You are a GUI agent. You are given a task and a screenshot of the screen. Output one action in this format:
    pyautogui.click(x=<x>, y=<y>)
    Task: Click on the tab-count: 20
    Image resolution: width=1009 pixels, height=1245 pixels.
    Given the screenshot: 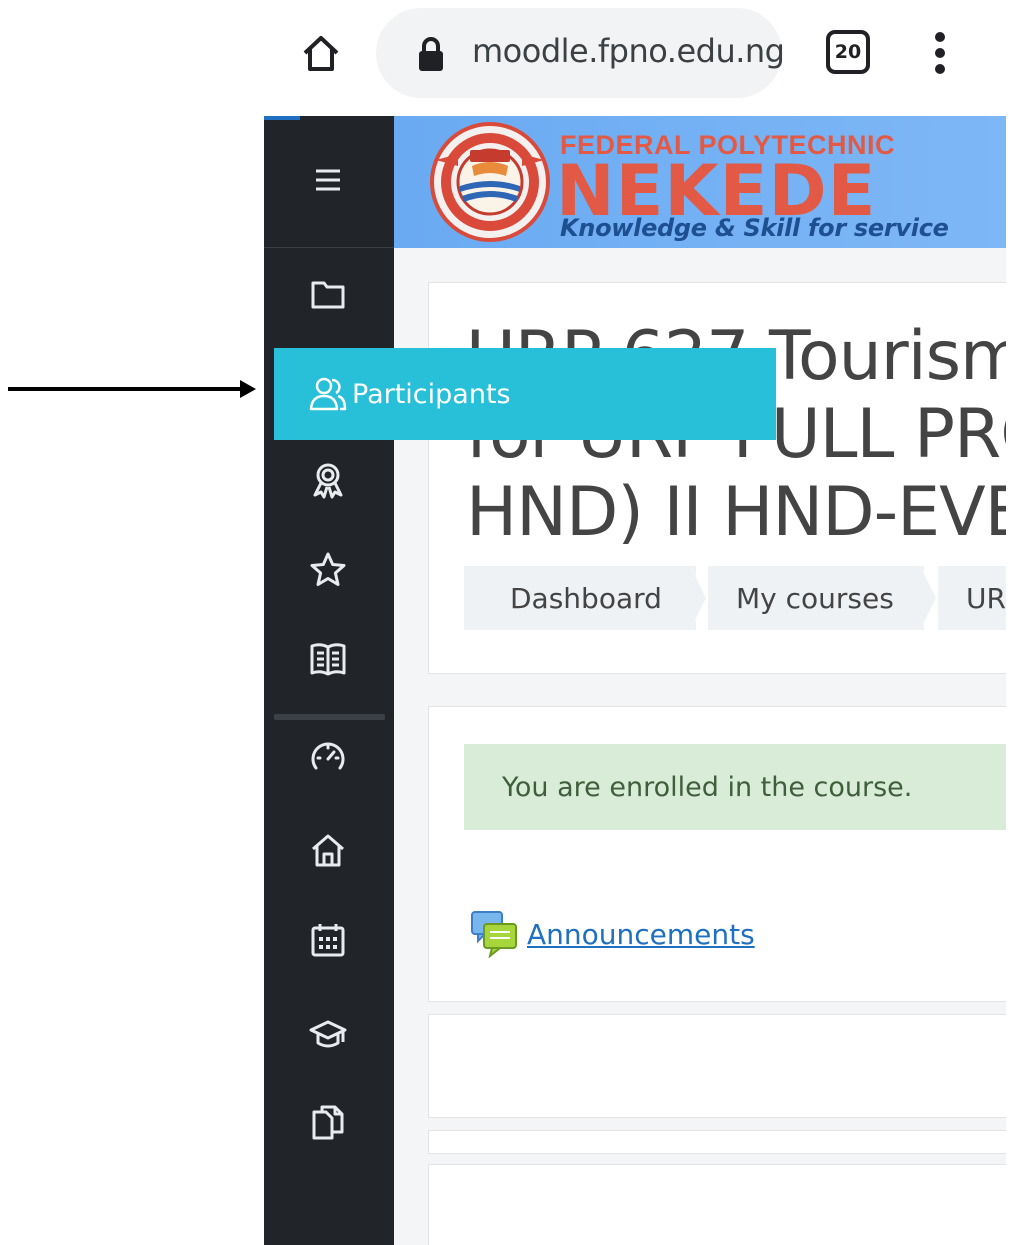 What is the action you would take?
    pyautogui.click(x=848, y=52)
    